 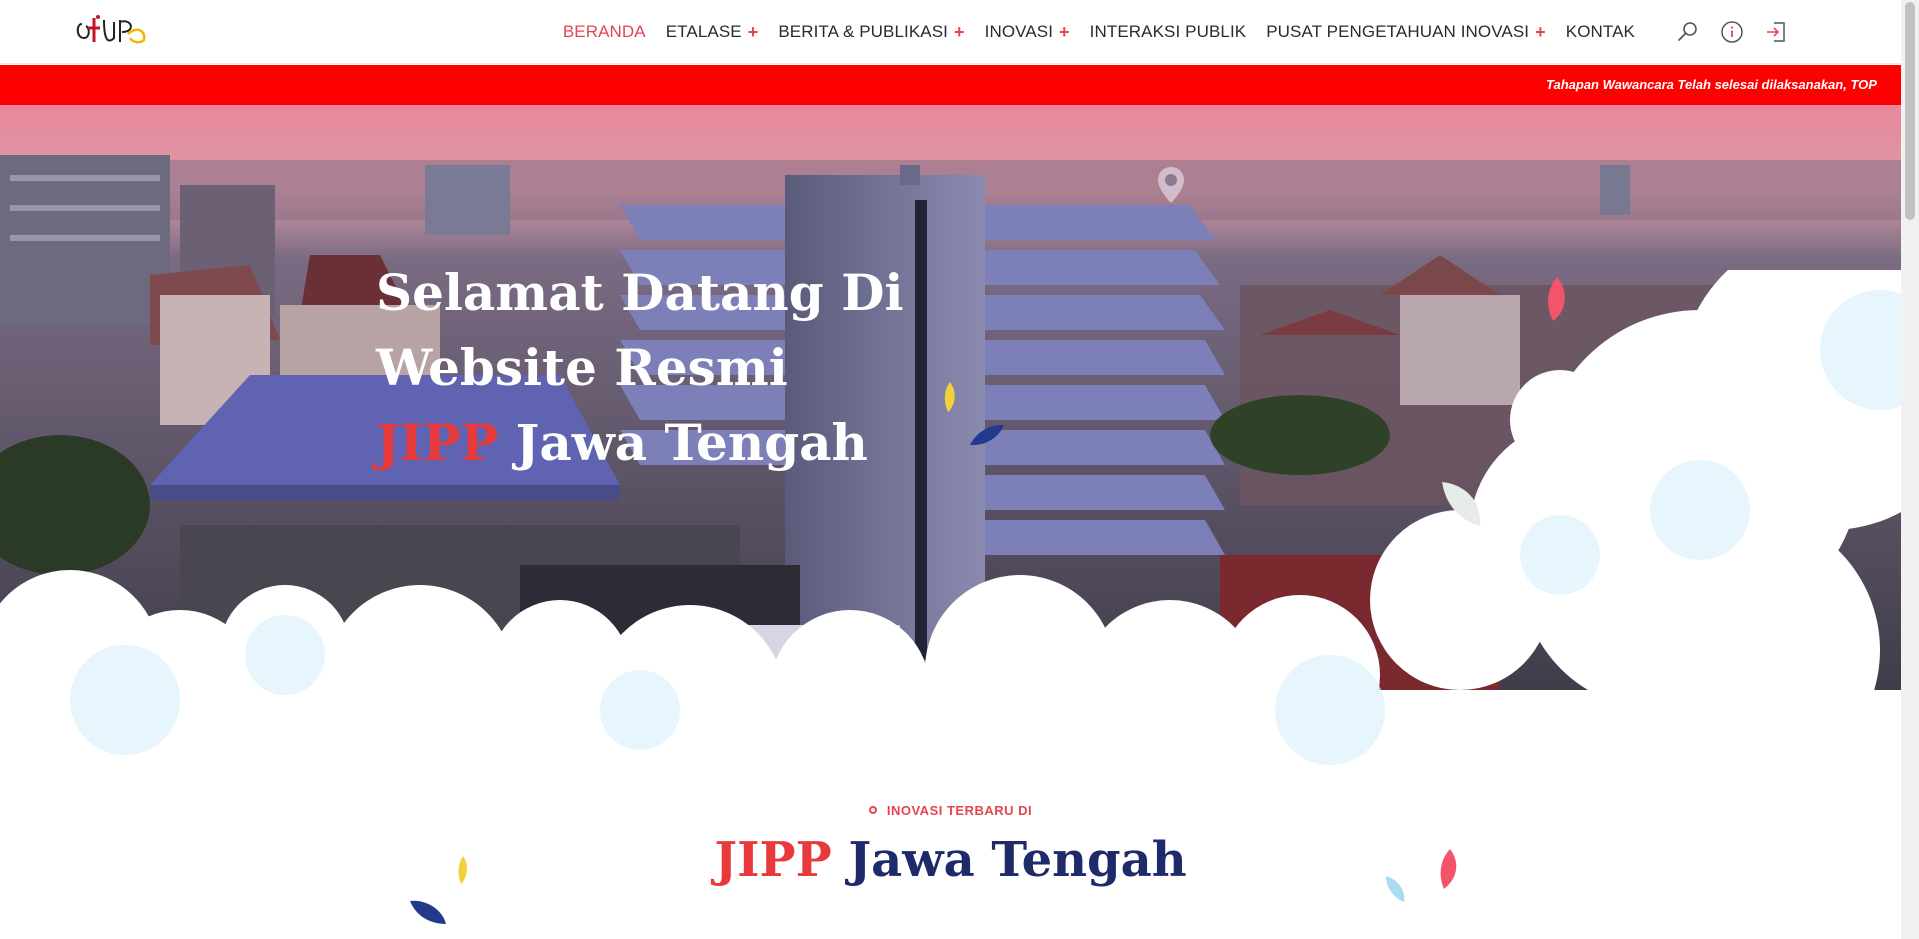 I want to click on nav-item-label: KONTAK, so click(x=1600, y=31).